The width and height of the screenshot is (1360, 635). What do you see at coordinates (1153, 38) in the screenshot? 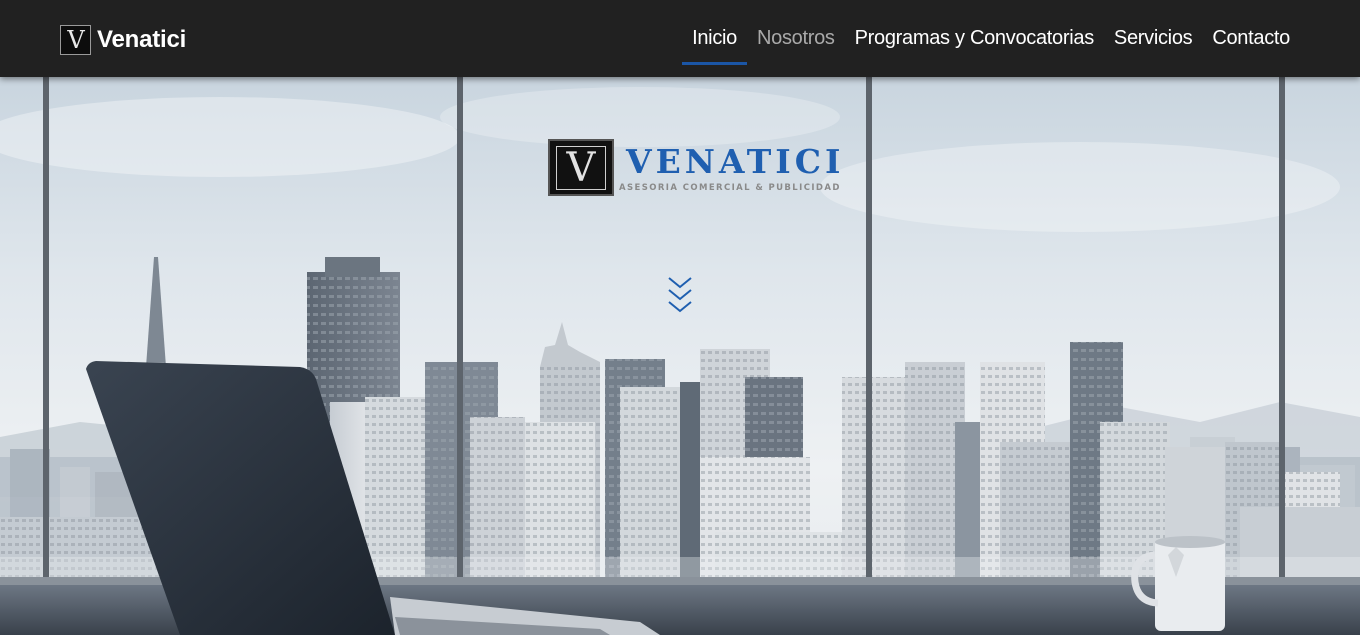
I see `nav-item-servicios: Servicios` at bounding box center [1153, 38].